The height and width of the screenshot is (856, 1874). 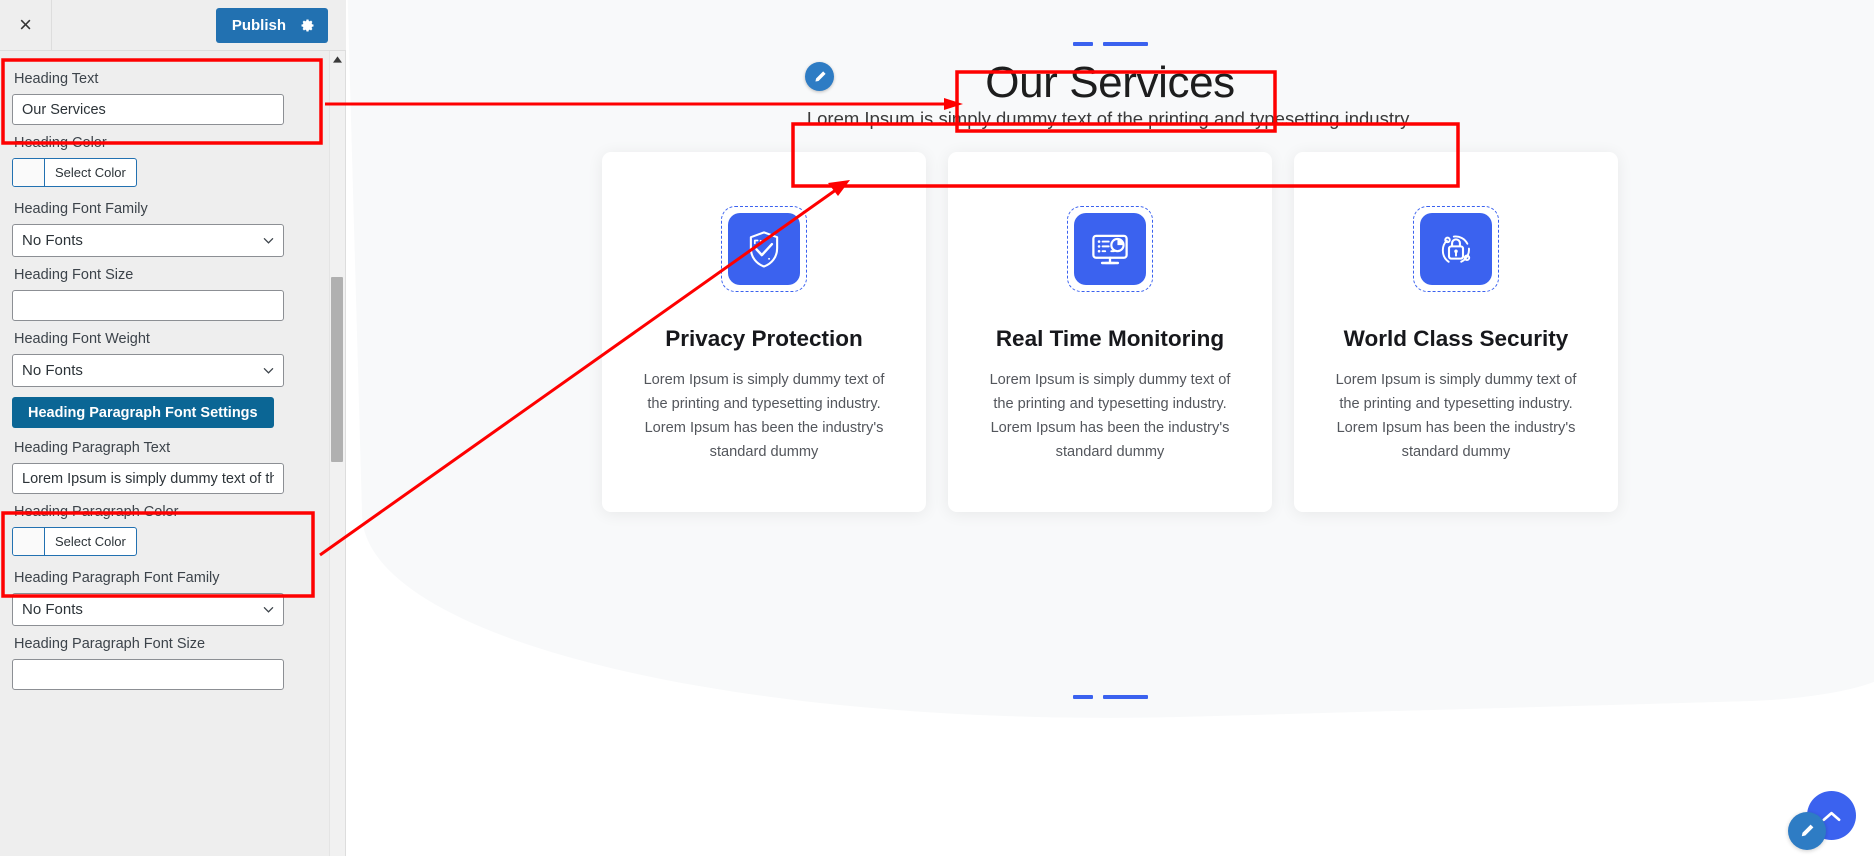 I want to click on field-heading-font-weight: Heading Font Weight No Fonts, so click(x=167, y=359).